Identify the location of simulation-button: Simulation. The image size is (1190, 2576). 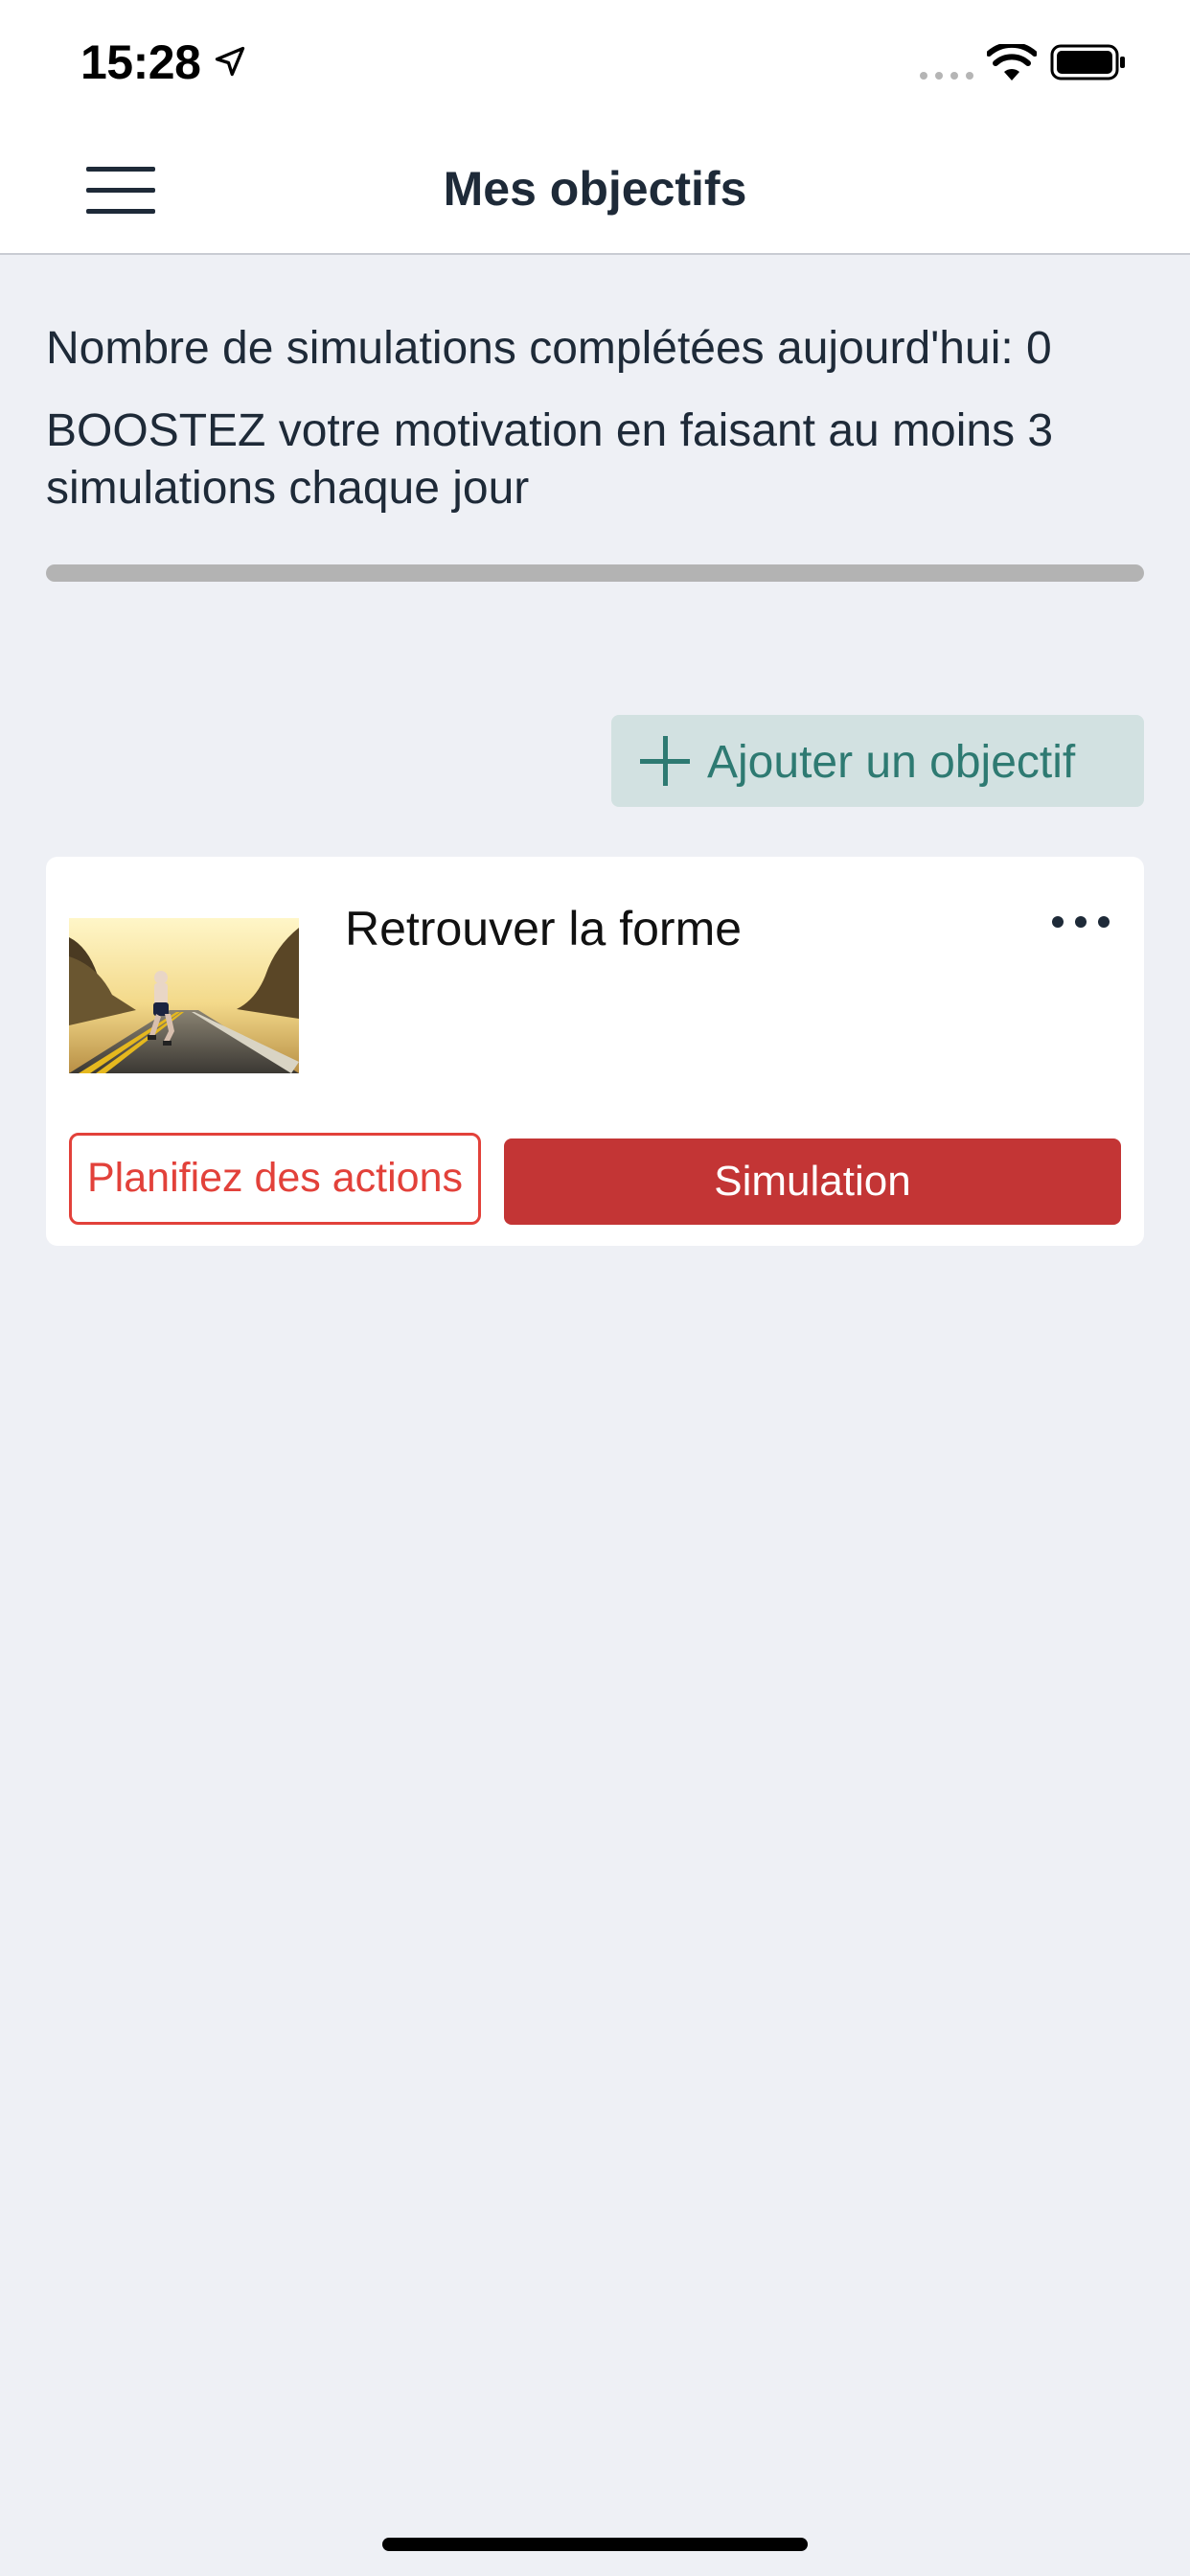
(812, 1181).